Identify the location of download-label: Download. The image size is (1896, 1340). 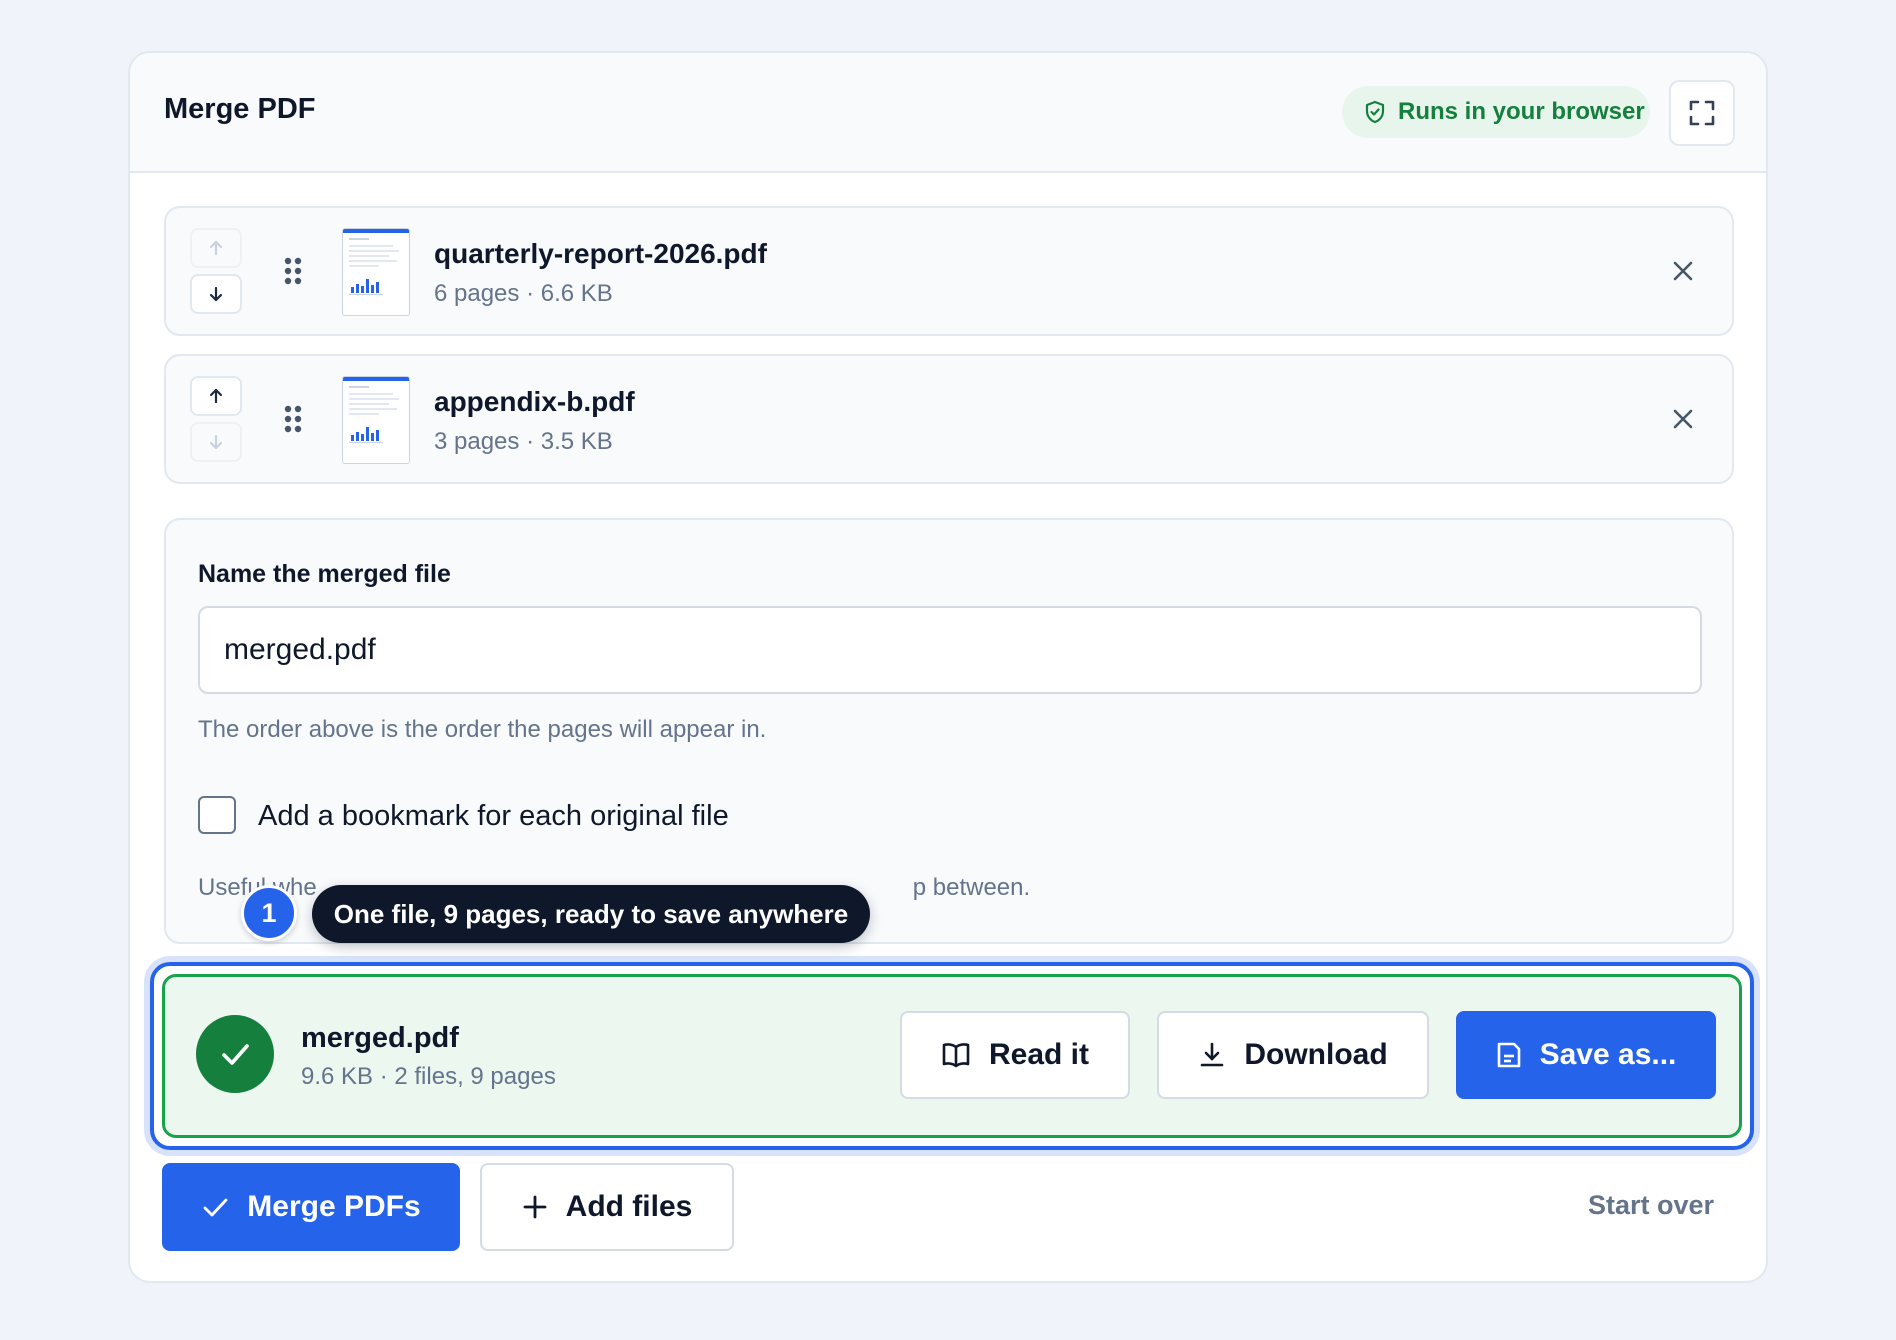
(1316, 1054).